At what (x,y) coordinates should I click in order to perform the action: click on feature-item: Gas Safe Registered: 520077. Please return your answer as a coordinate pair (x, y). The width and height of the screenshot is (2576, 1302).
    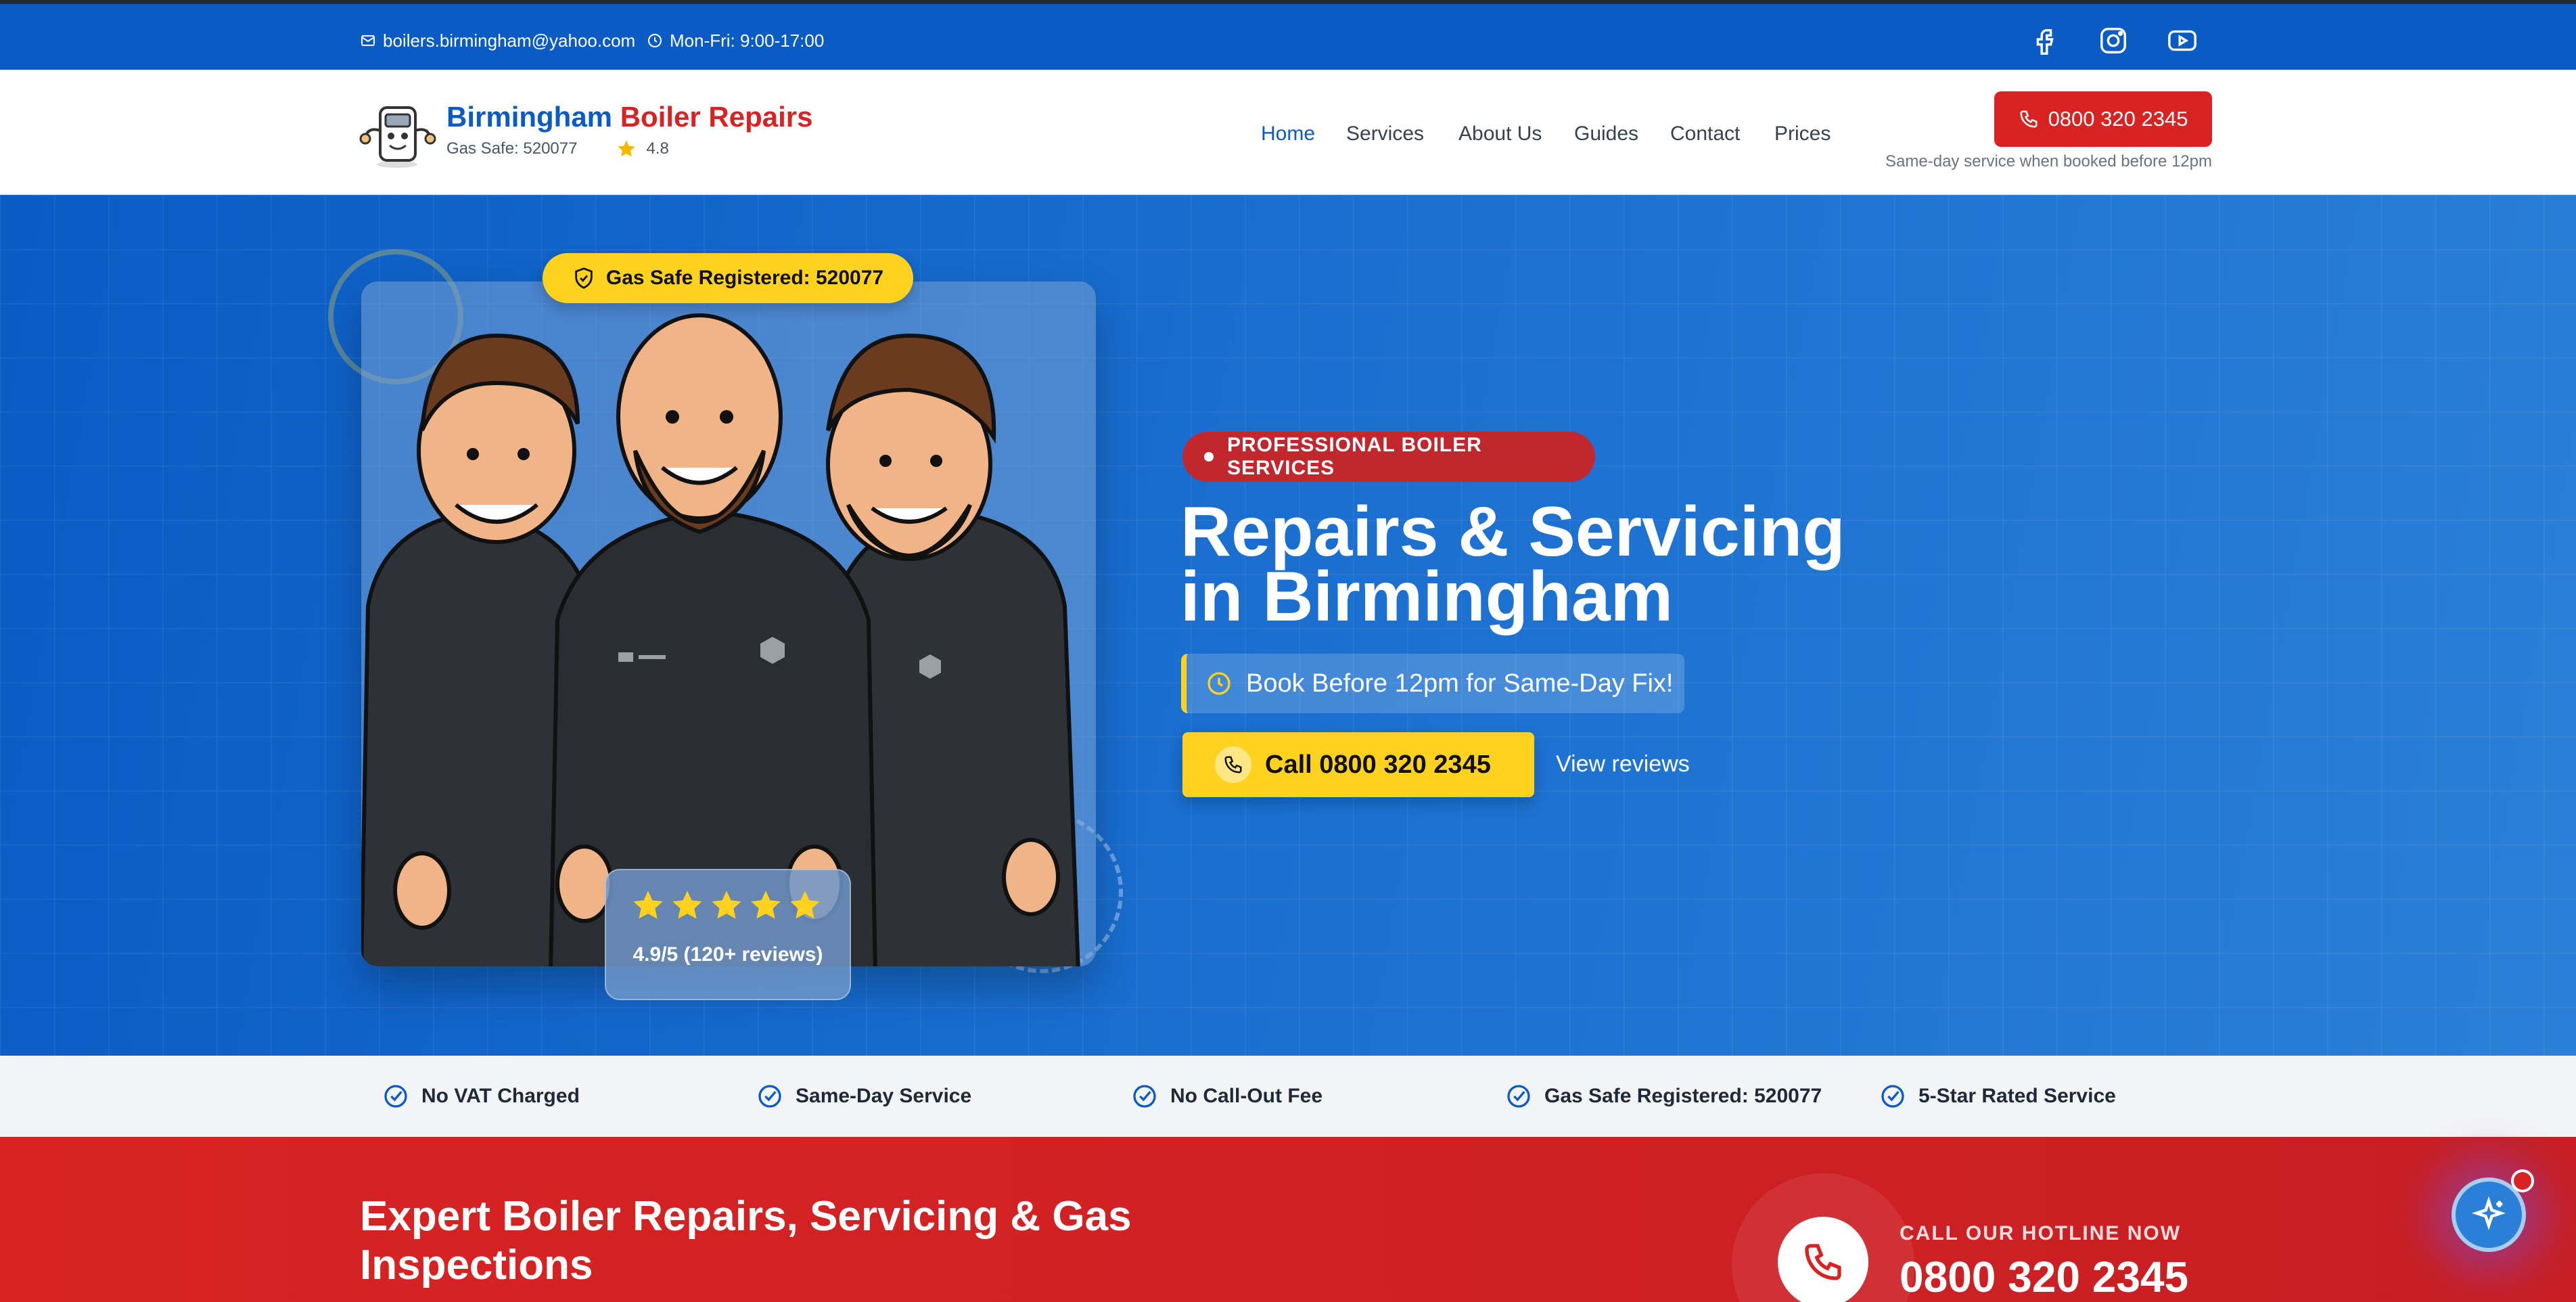
    Looking at the image, I should click on (1663, 1096).